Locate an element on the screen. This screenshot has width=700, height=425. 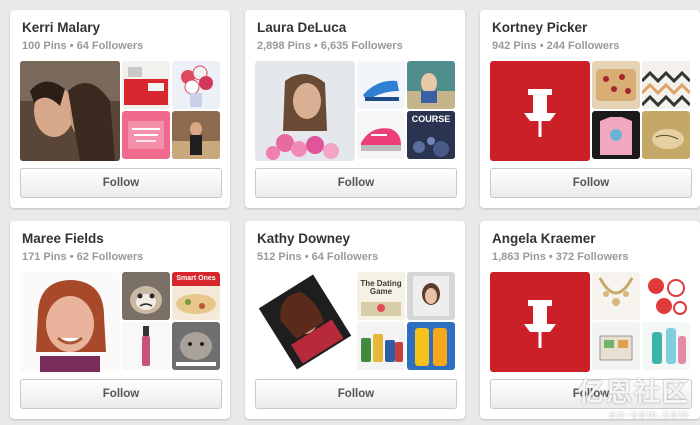
profile-stats: 2,898 Pins • 6,635 Followers is located at coordinates (330, 46).